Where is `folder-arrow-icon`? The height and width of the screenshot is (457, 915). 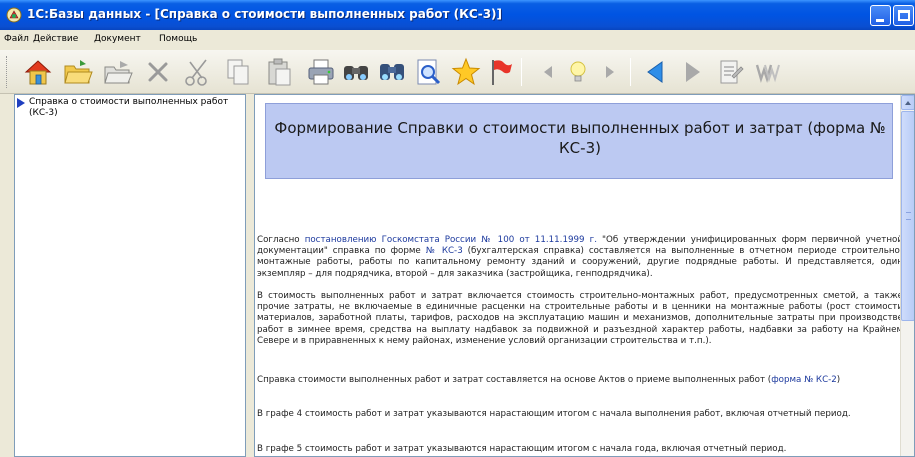 folder-arrow-icon is located at coordinates (118, 72).